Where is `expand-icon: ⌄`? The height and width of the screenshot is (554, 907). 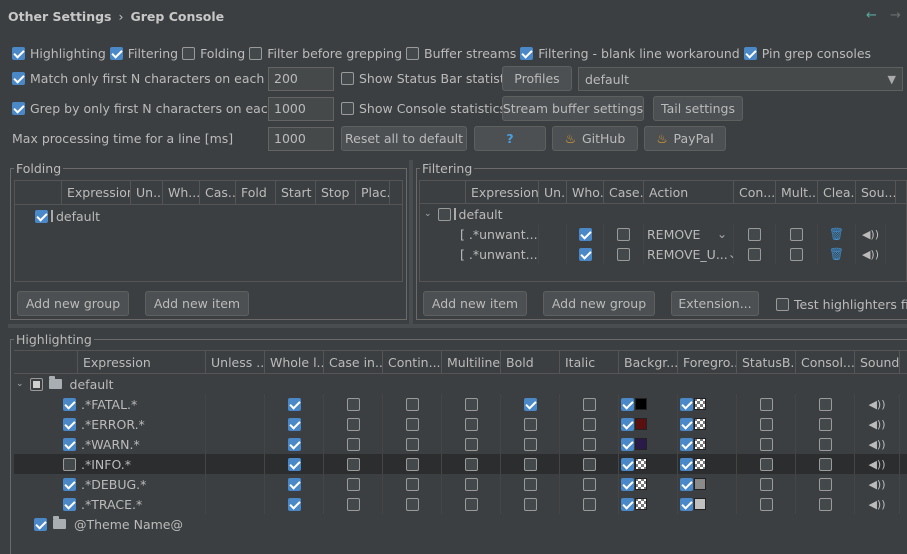 expand-icon: ⌄ is located at coordinates (20, 384).